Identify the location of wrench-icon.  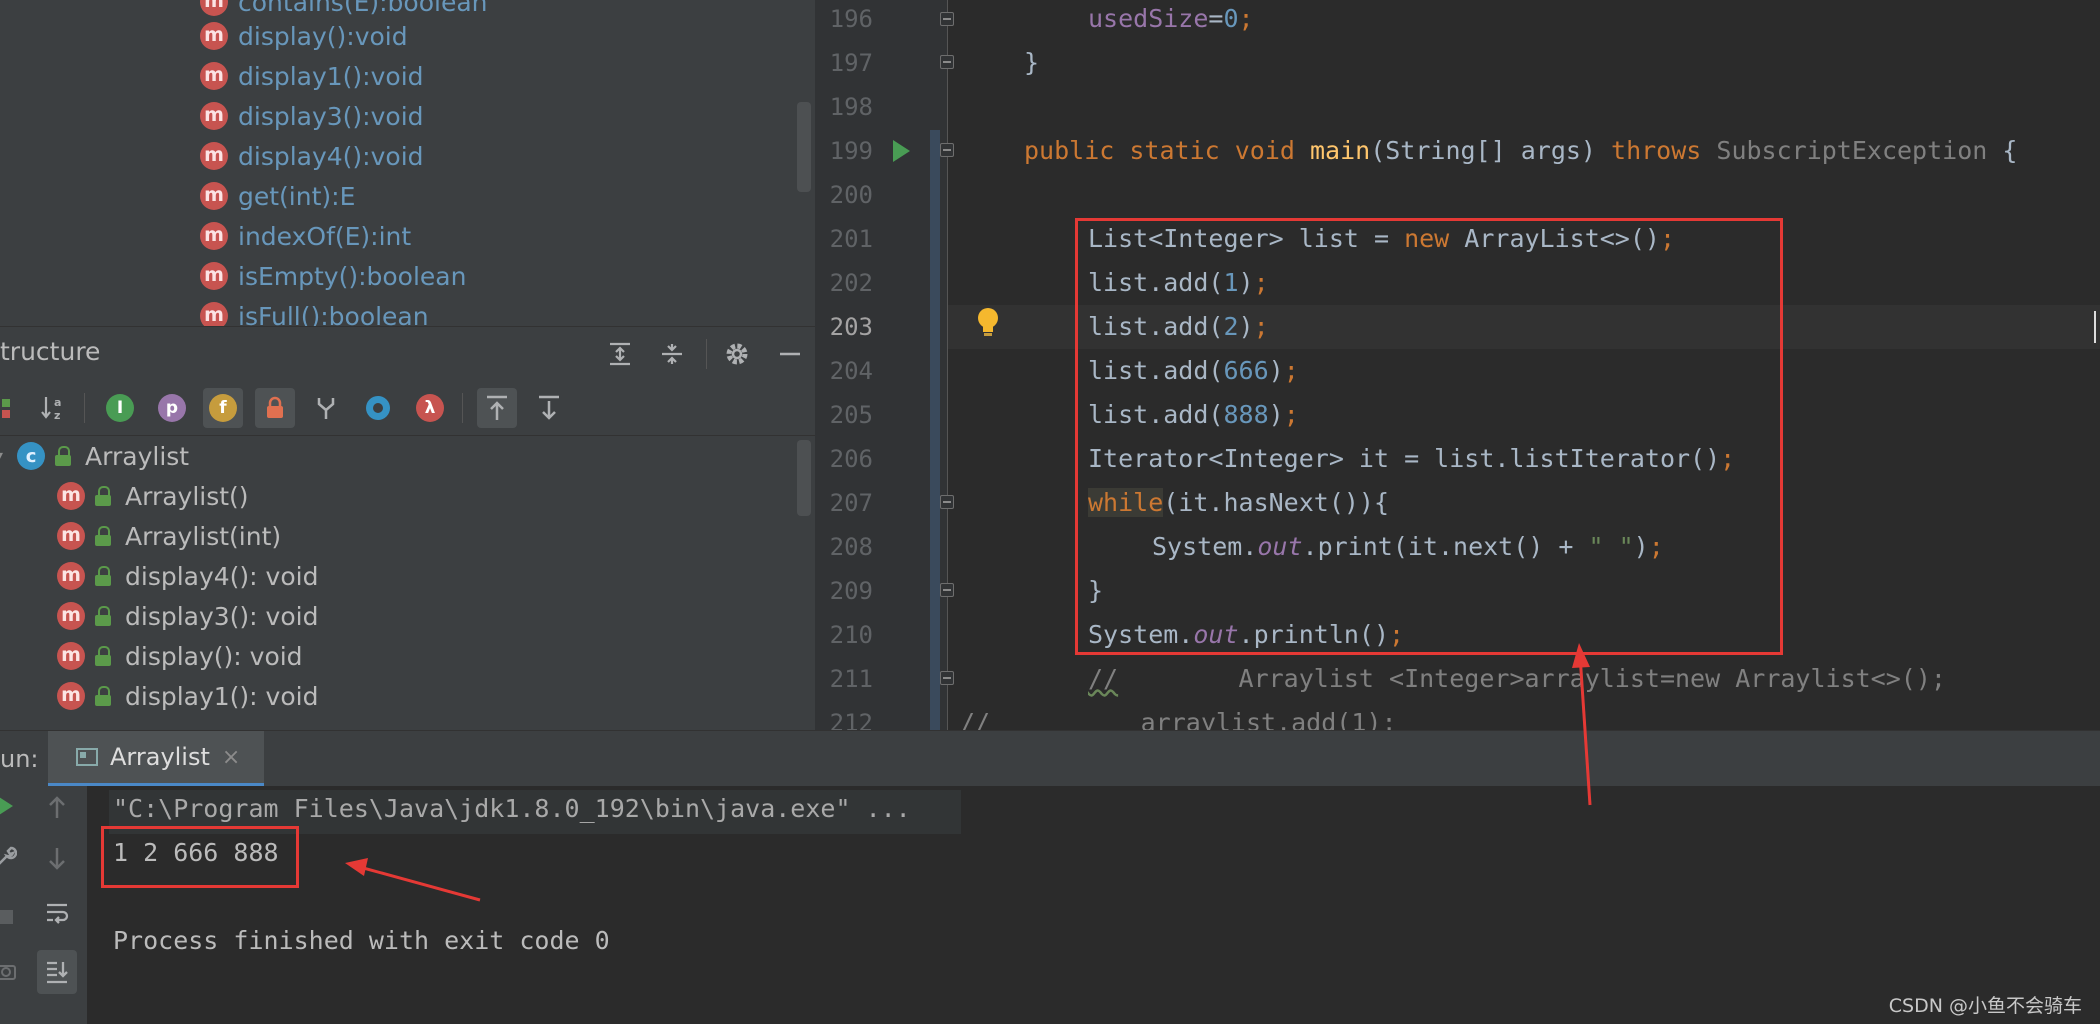
(9, 855).